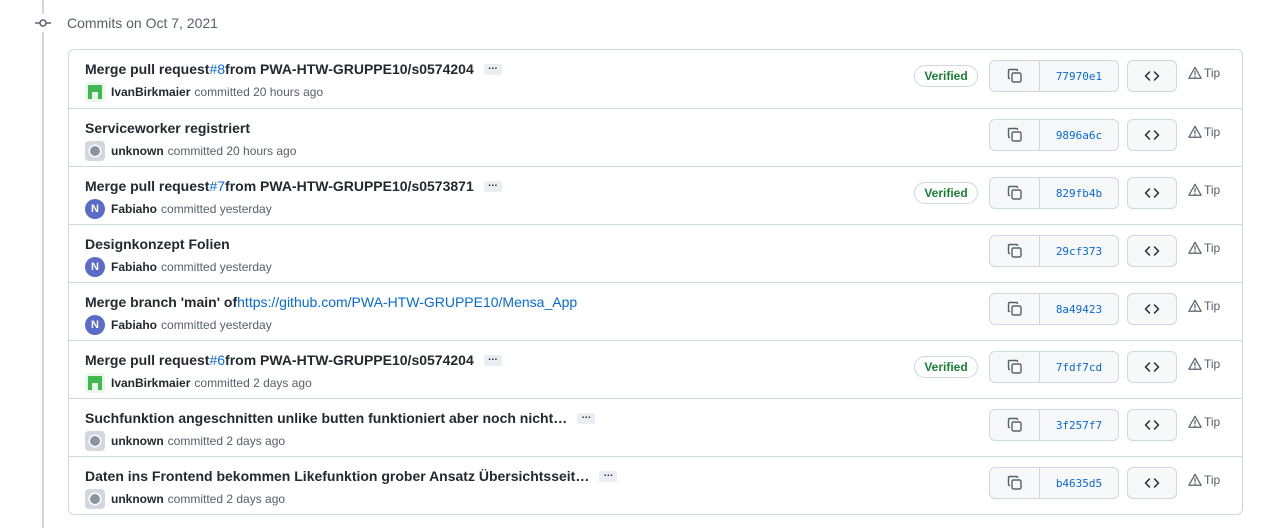  I want to click on commit-sha-link: 77970e1, so click(1079, 76).